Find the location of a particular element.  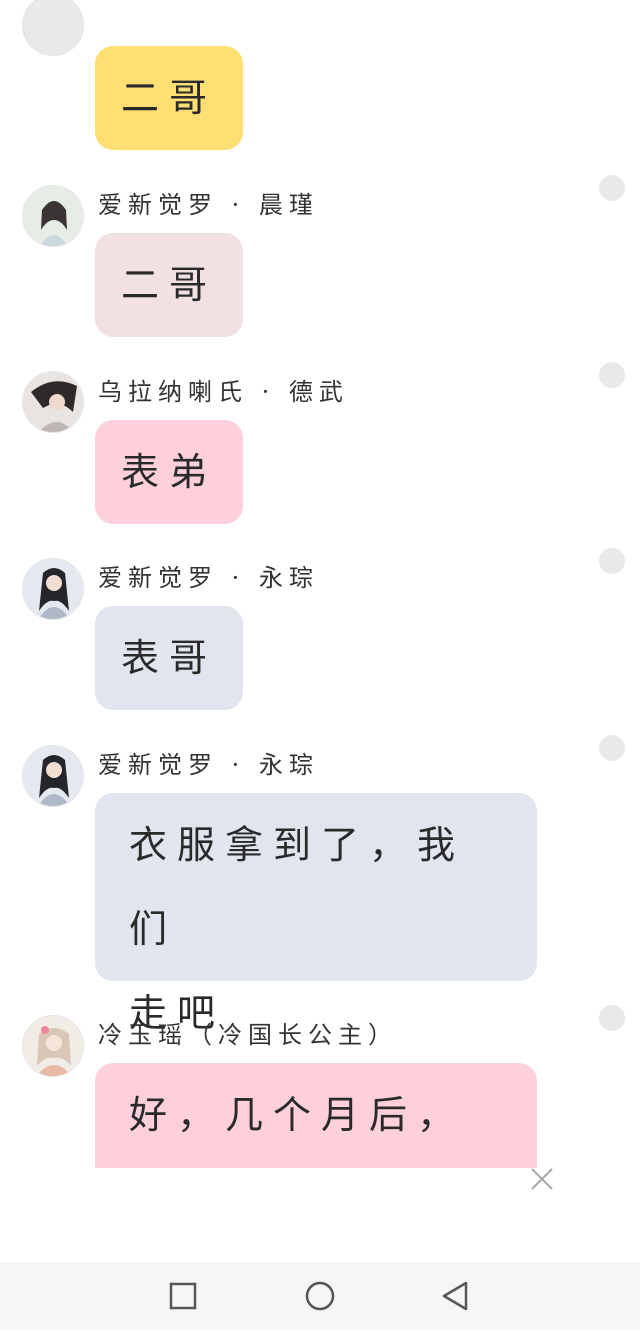

message-bubble: 好，几个月后，再 is located at coordinates (316, 1115).